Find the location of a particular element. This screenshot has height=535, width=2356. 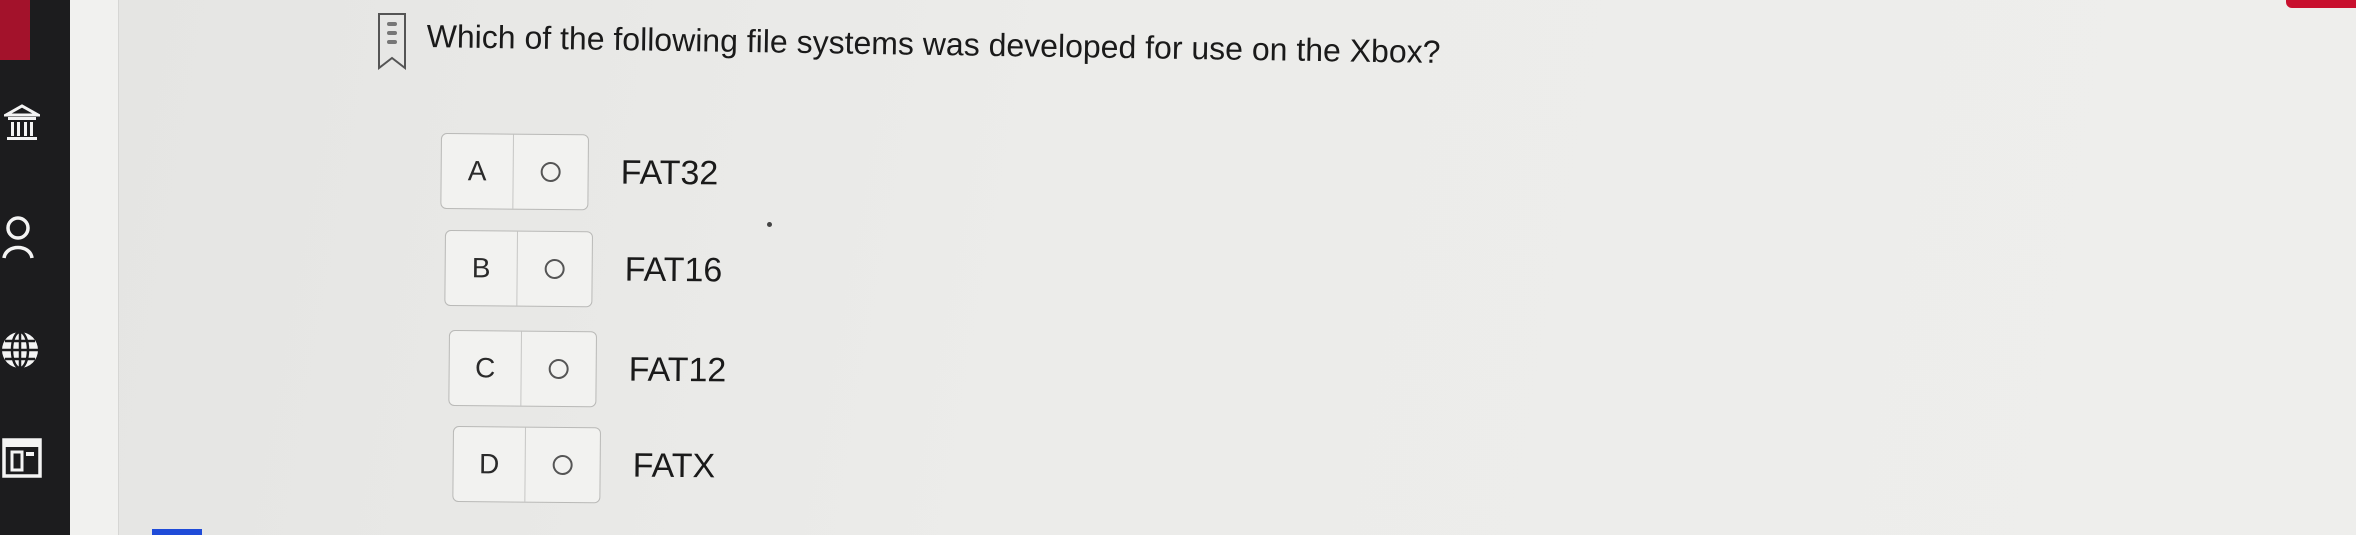

option-a-box: A is located at coordinates (514, 172).